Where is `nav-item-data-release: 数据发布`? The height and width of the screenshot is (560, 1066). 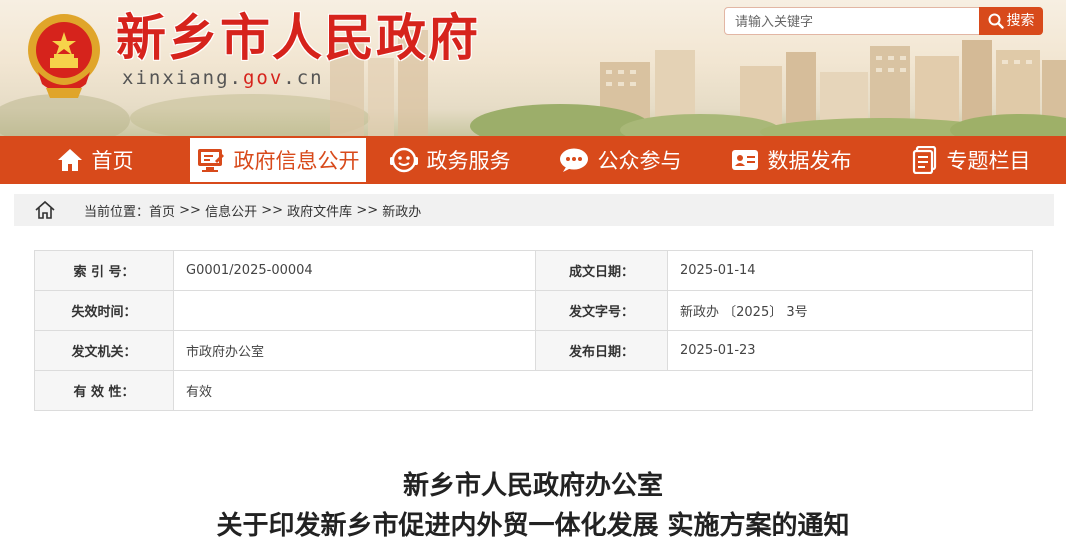 nav-item-data-release: 数据发布 is located at coordinates (791, 160).